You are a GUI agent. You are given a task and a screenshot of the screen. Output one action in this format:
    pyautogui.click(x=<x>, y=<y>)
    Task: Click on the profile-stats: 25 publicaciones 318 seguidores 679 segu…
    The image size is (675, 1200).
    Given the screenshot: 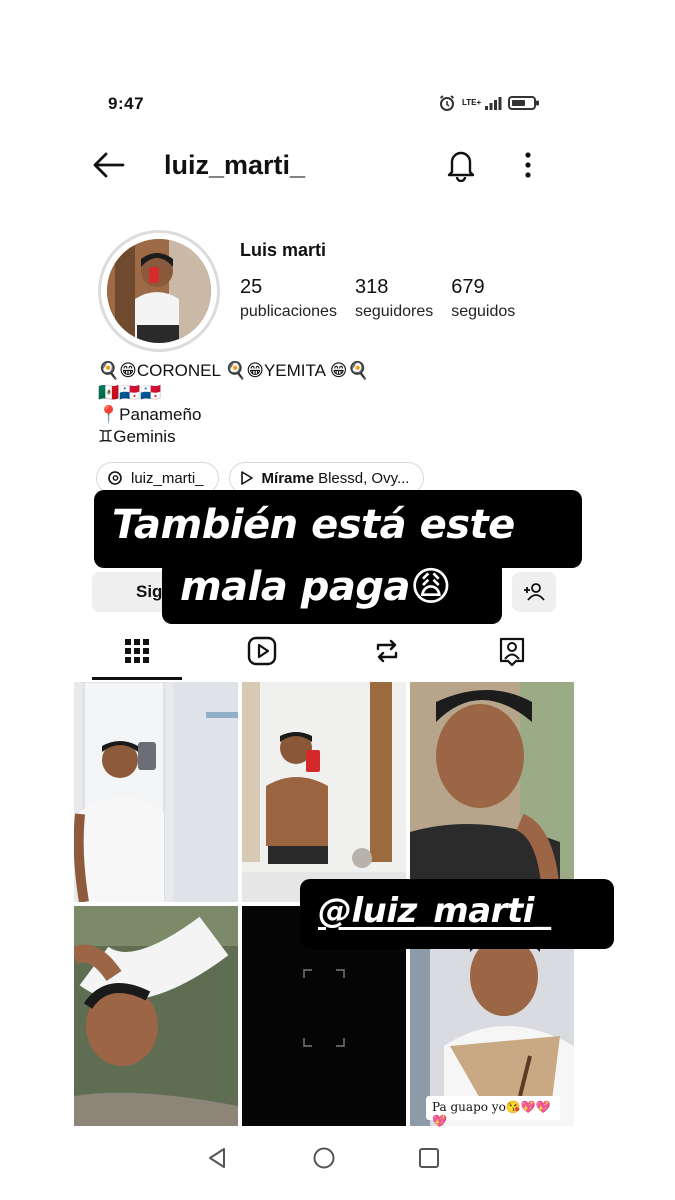 What is the action you would take?
    pyautogui.click(x=377, y=298)
    